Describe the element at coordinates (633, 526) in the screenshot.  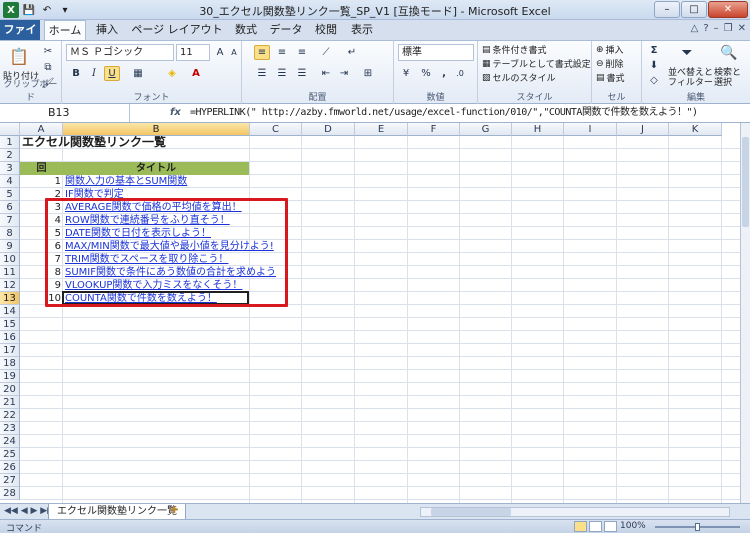
I see `zoom-level: 100%` at that location.